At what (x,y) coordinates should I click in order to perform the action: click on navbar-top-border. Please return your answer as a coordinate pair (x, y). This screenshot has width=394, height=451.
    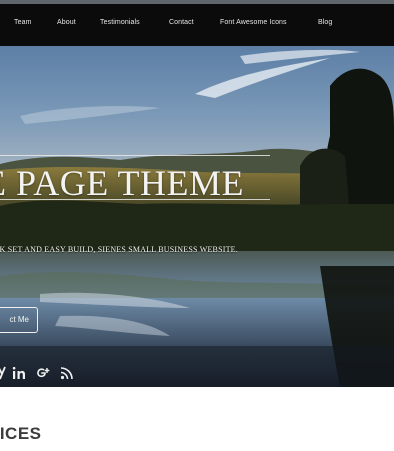
    Looking at the image, I should click on (197, 2).